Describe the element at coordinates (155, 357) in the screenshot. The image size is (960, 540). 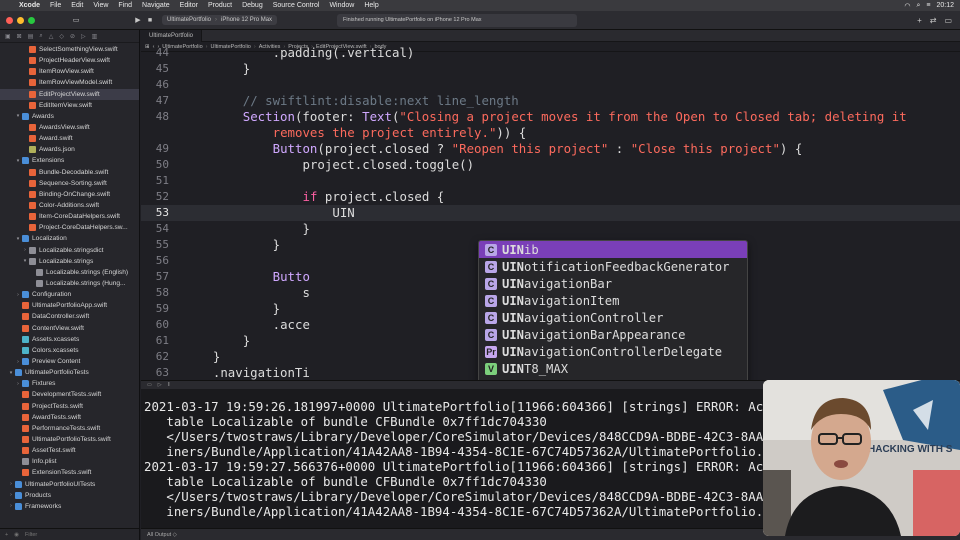
I see `line-number: 62` at that location.